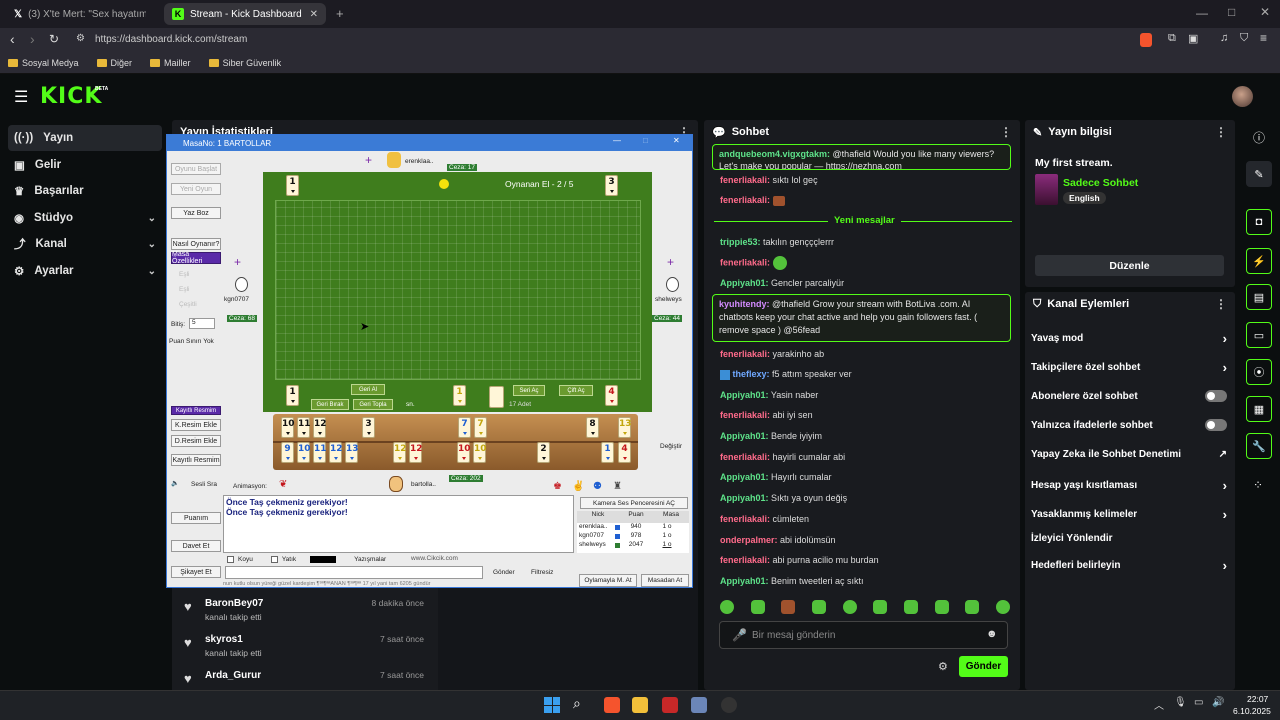 The width and height of the screenshot is (1280, 720). I want to click on minimize-icon: —, so click(617, 140).